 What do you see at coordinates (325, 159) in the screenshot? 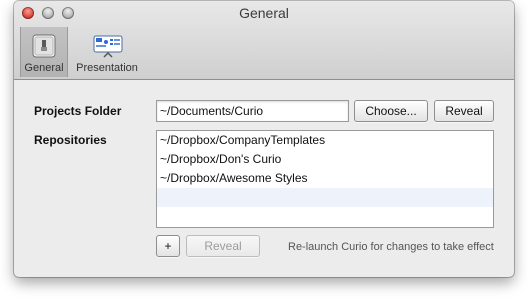
I see `list-item: ~/Dropbox/Don's Curio` at bounding box center [325, 159].